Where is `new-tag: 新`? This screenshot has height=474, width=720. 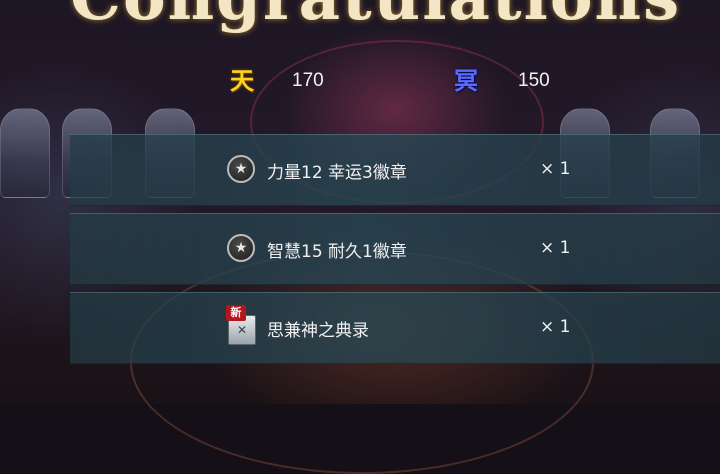
new-tag: 新 is located at coordinates (236, 313).